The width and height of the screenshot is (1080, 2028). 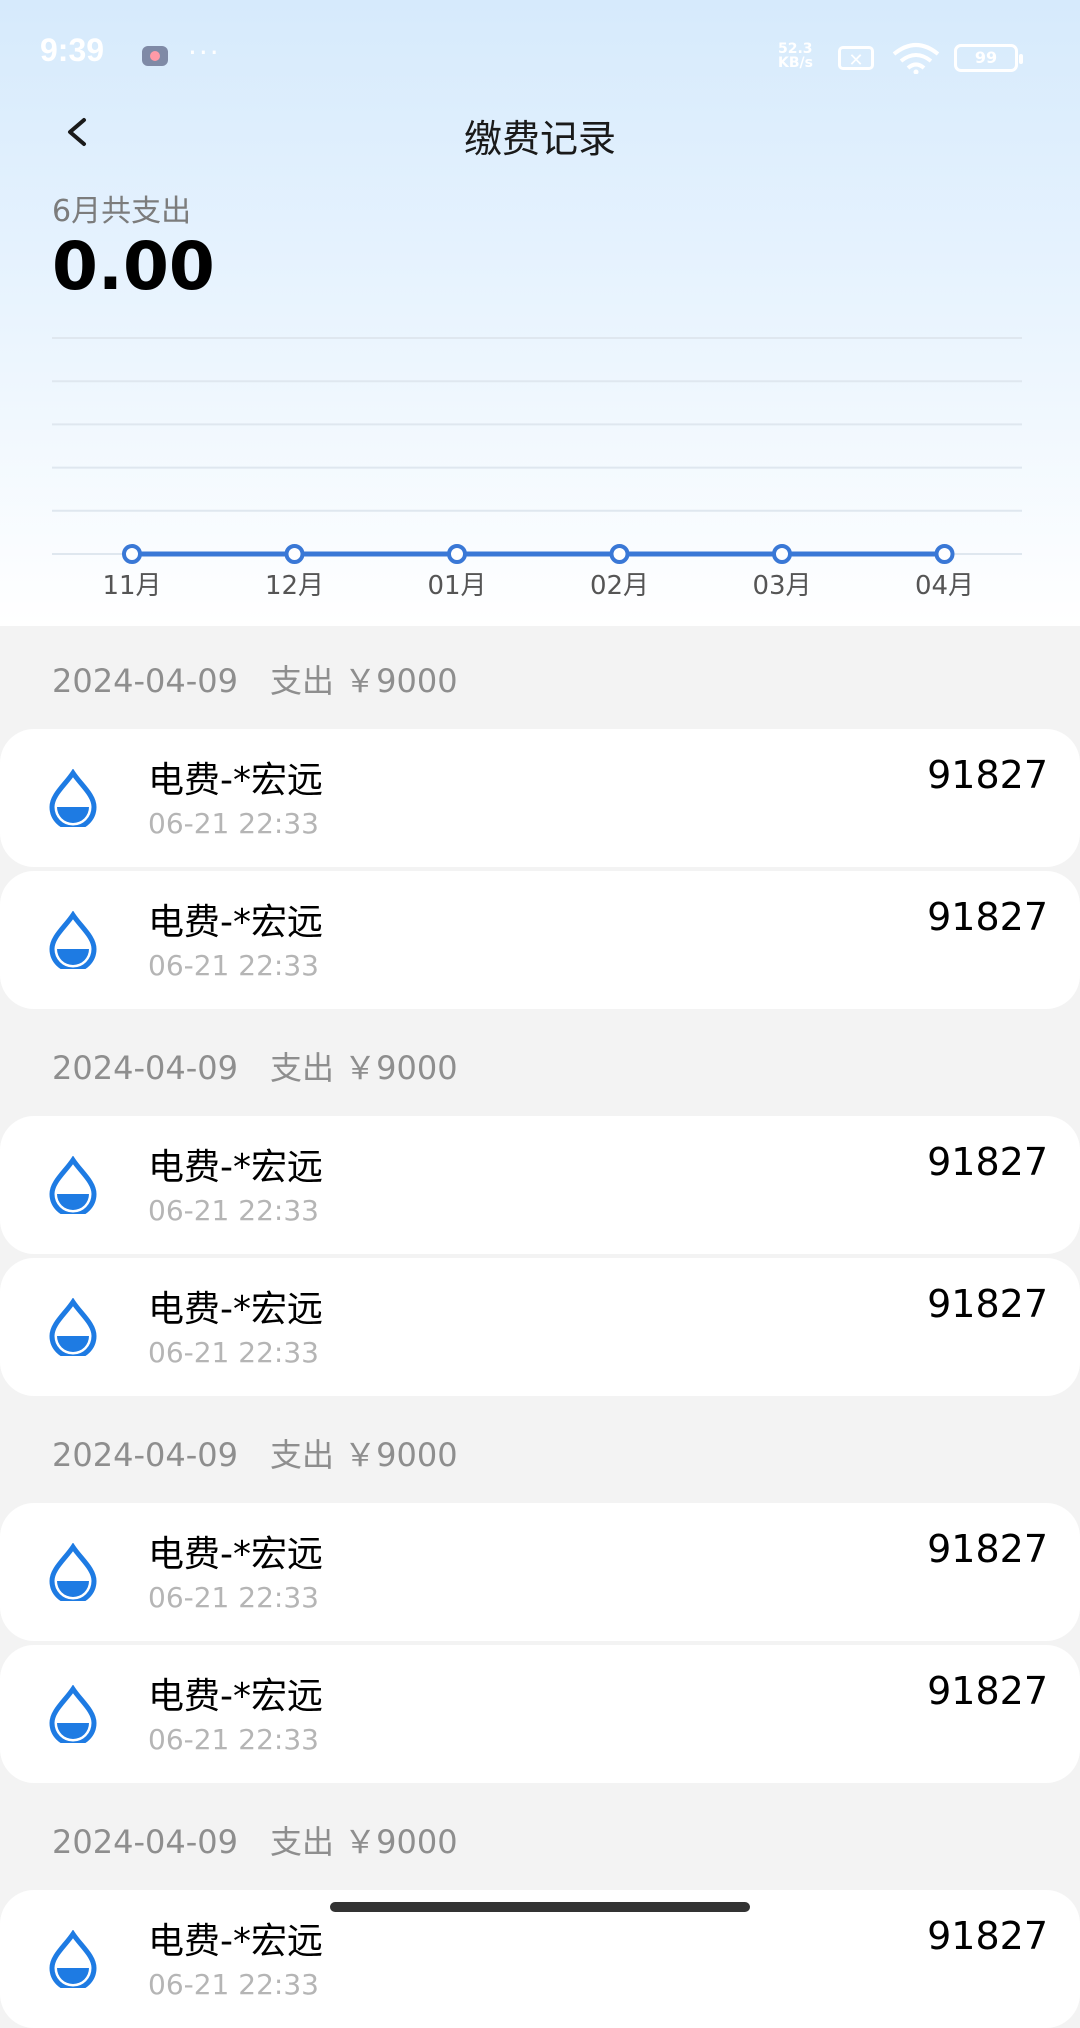 I want to click on x-tick-label: 02月, so click(x=619, y=586).